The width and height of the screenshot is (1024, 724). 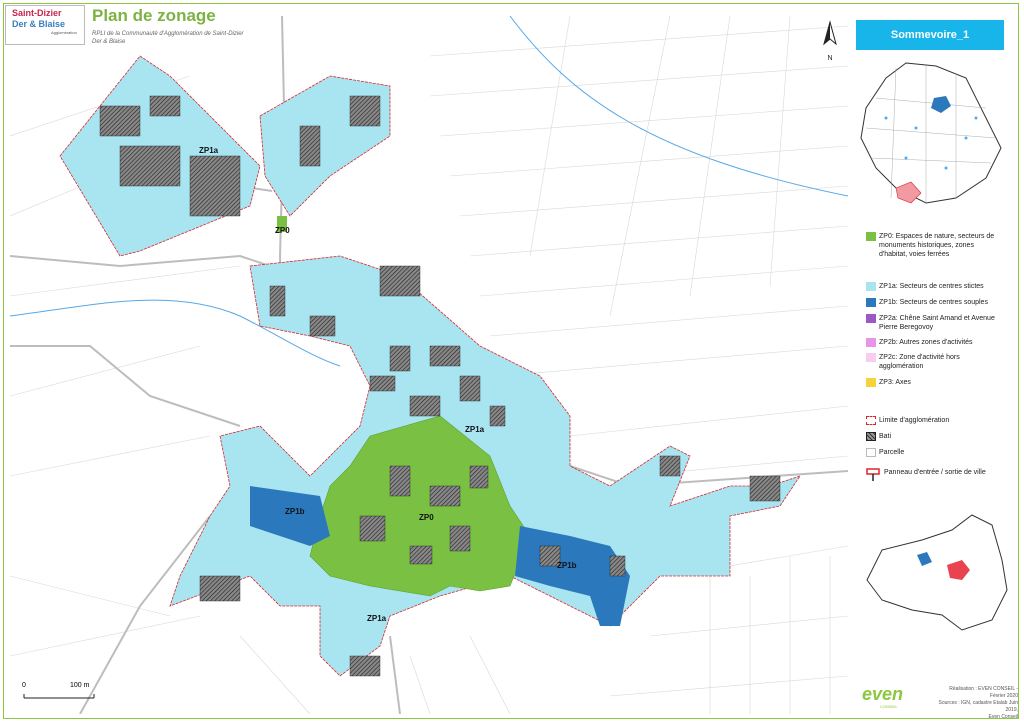 I want to click on label-zp0-north: ZP0, so click(x=282, y=230).